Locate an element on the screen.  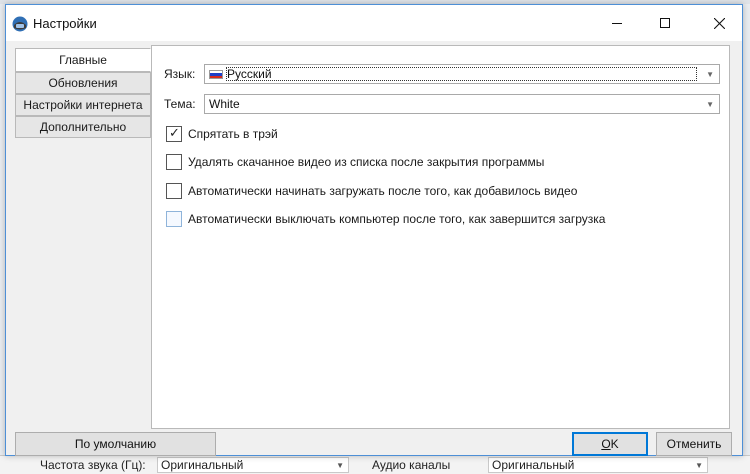
maximize-button is located at coordinates (665, 23).